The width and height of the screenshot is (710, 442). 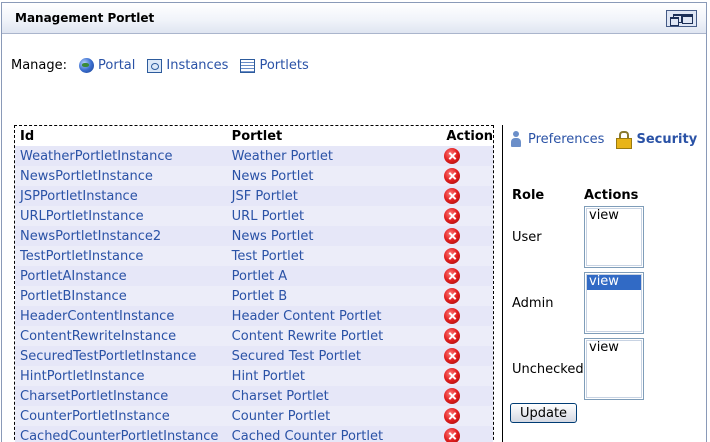 What do you see at coordinates (624, 140) in the screenshot?
I see `lock-icon` at bounding box center [624, 140].